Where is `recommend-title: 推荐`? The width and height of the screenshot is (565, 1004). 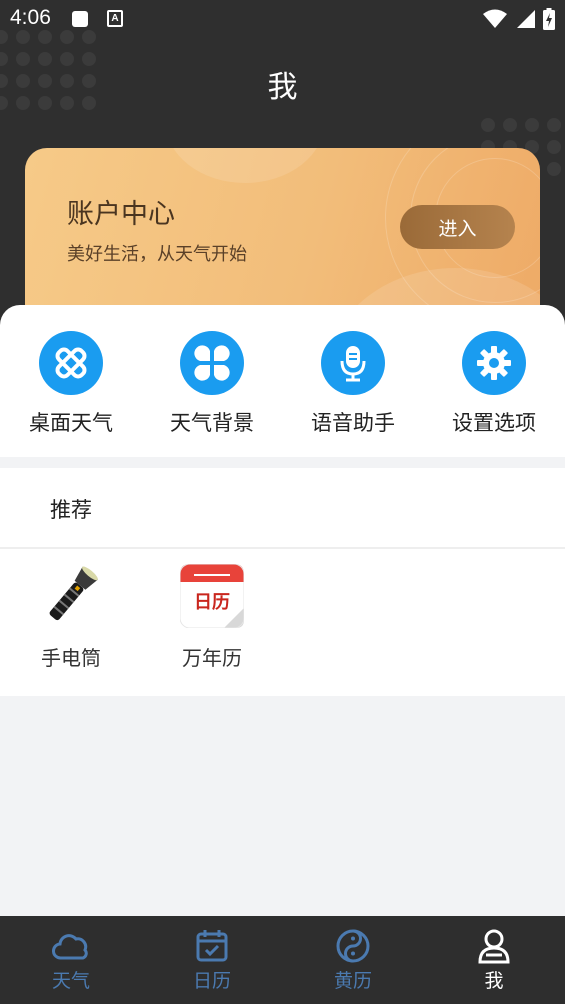 recommend-title: 推荐 is located at coordinates (71, 510).